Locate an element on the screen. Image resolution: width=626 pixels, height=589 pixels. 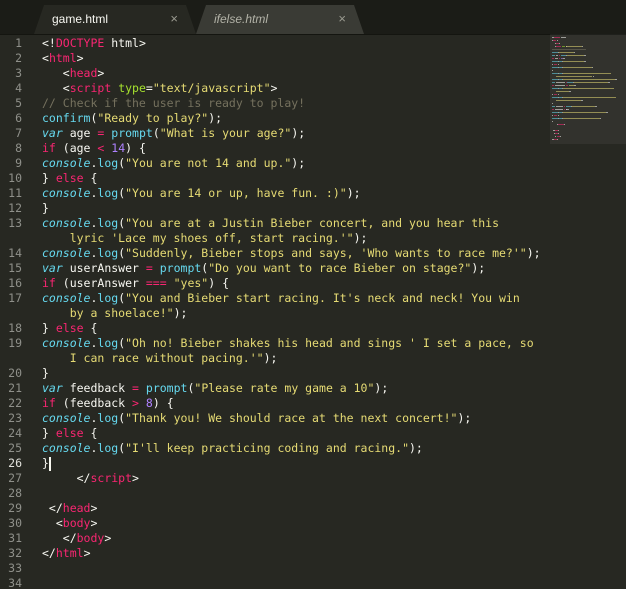
code-token: < is located at coordinates (56, 88).